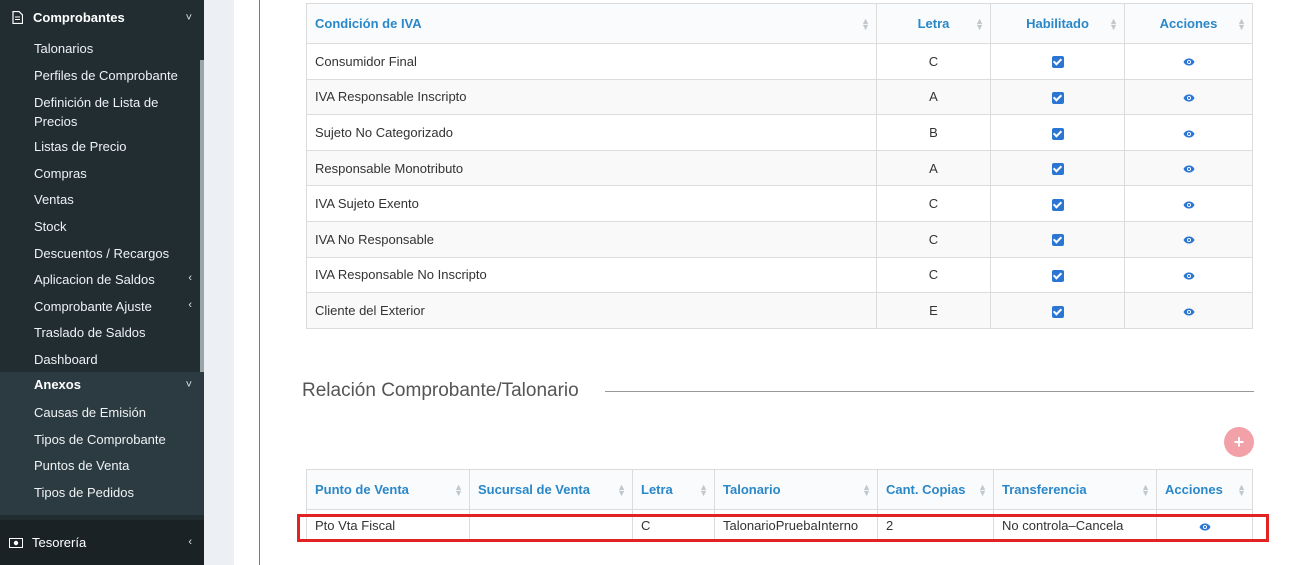  I want to click on sidebar-item-perfiles: Perfiles de Comprobante, so click(106, 76).